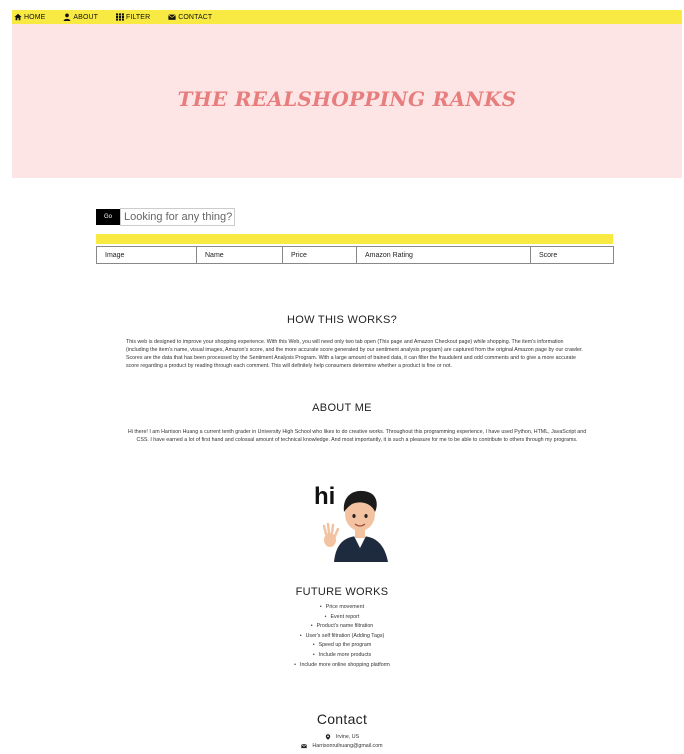 The image size is (684, 754). Describe the element at coordinates (138, 17) in the screenshot. I see `nav-filter-label: FILTER` at that location.